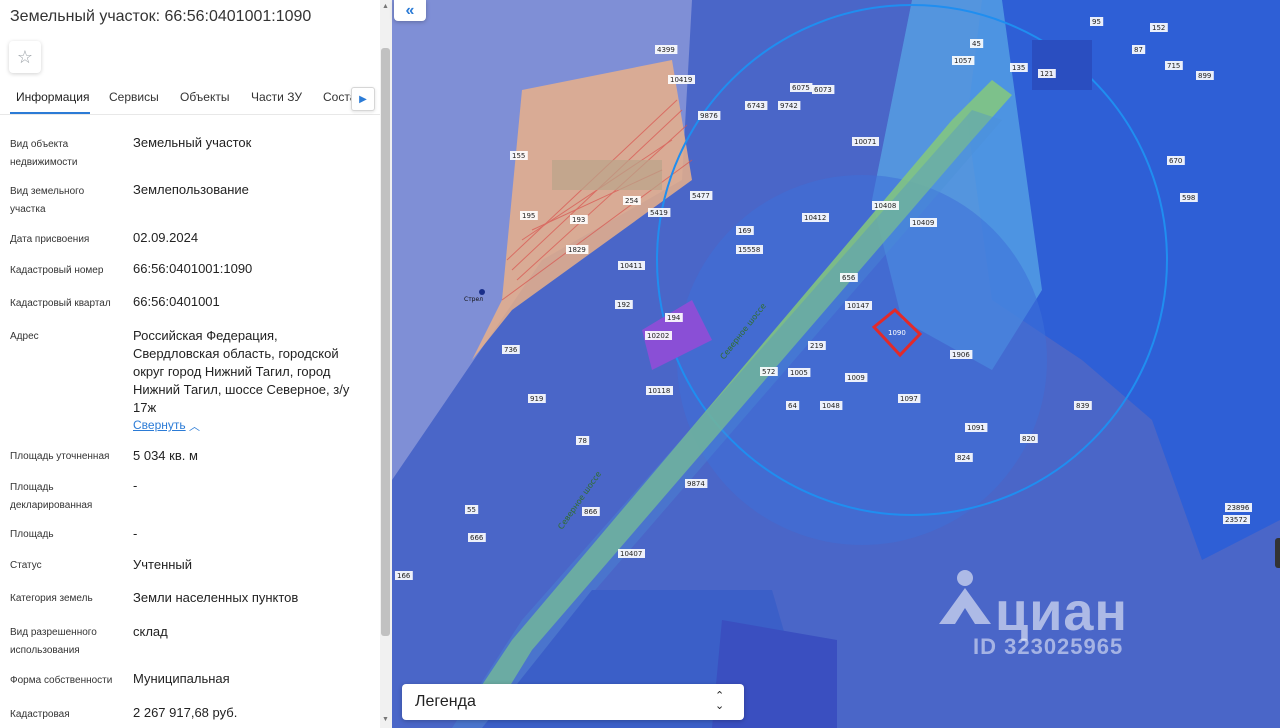 The height and width of the screenshot is (728, 1280). I want to click on bus-stop-icon, so click(482, 292).